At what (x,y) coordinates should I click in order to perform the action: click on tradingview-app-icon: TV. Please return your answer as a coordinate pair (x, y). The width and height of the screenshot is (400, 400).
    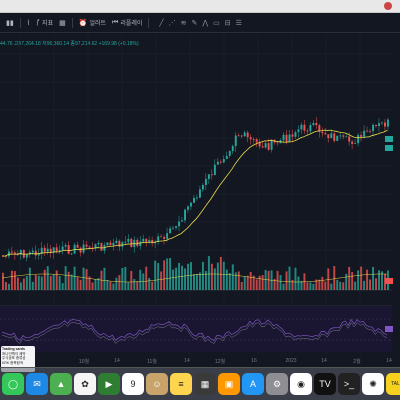
    Looking at the image, I should click on (325, 384).